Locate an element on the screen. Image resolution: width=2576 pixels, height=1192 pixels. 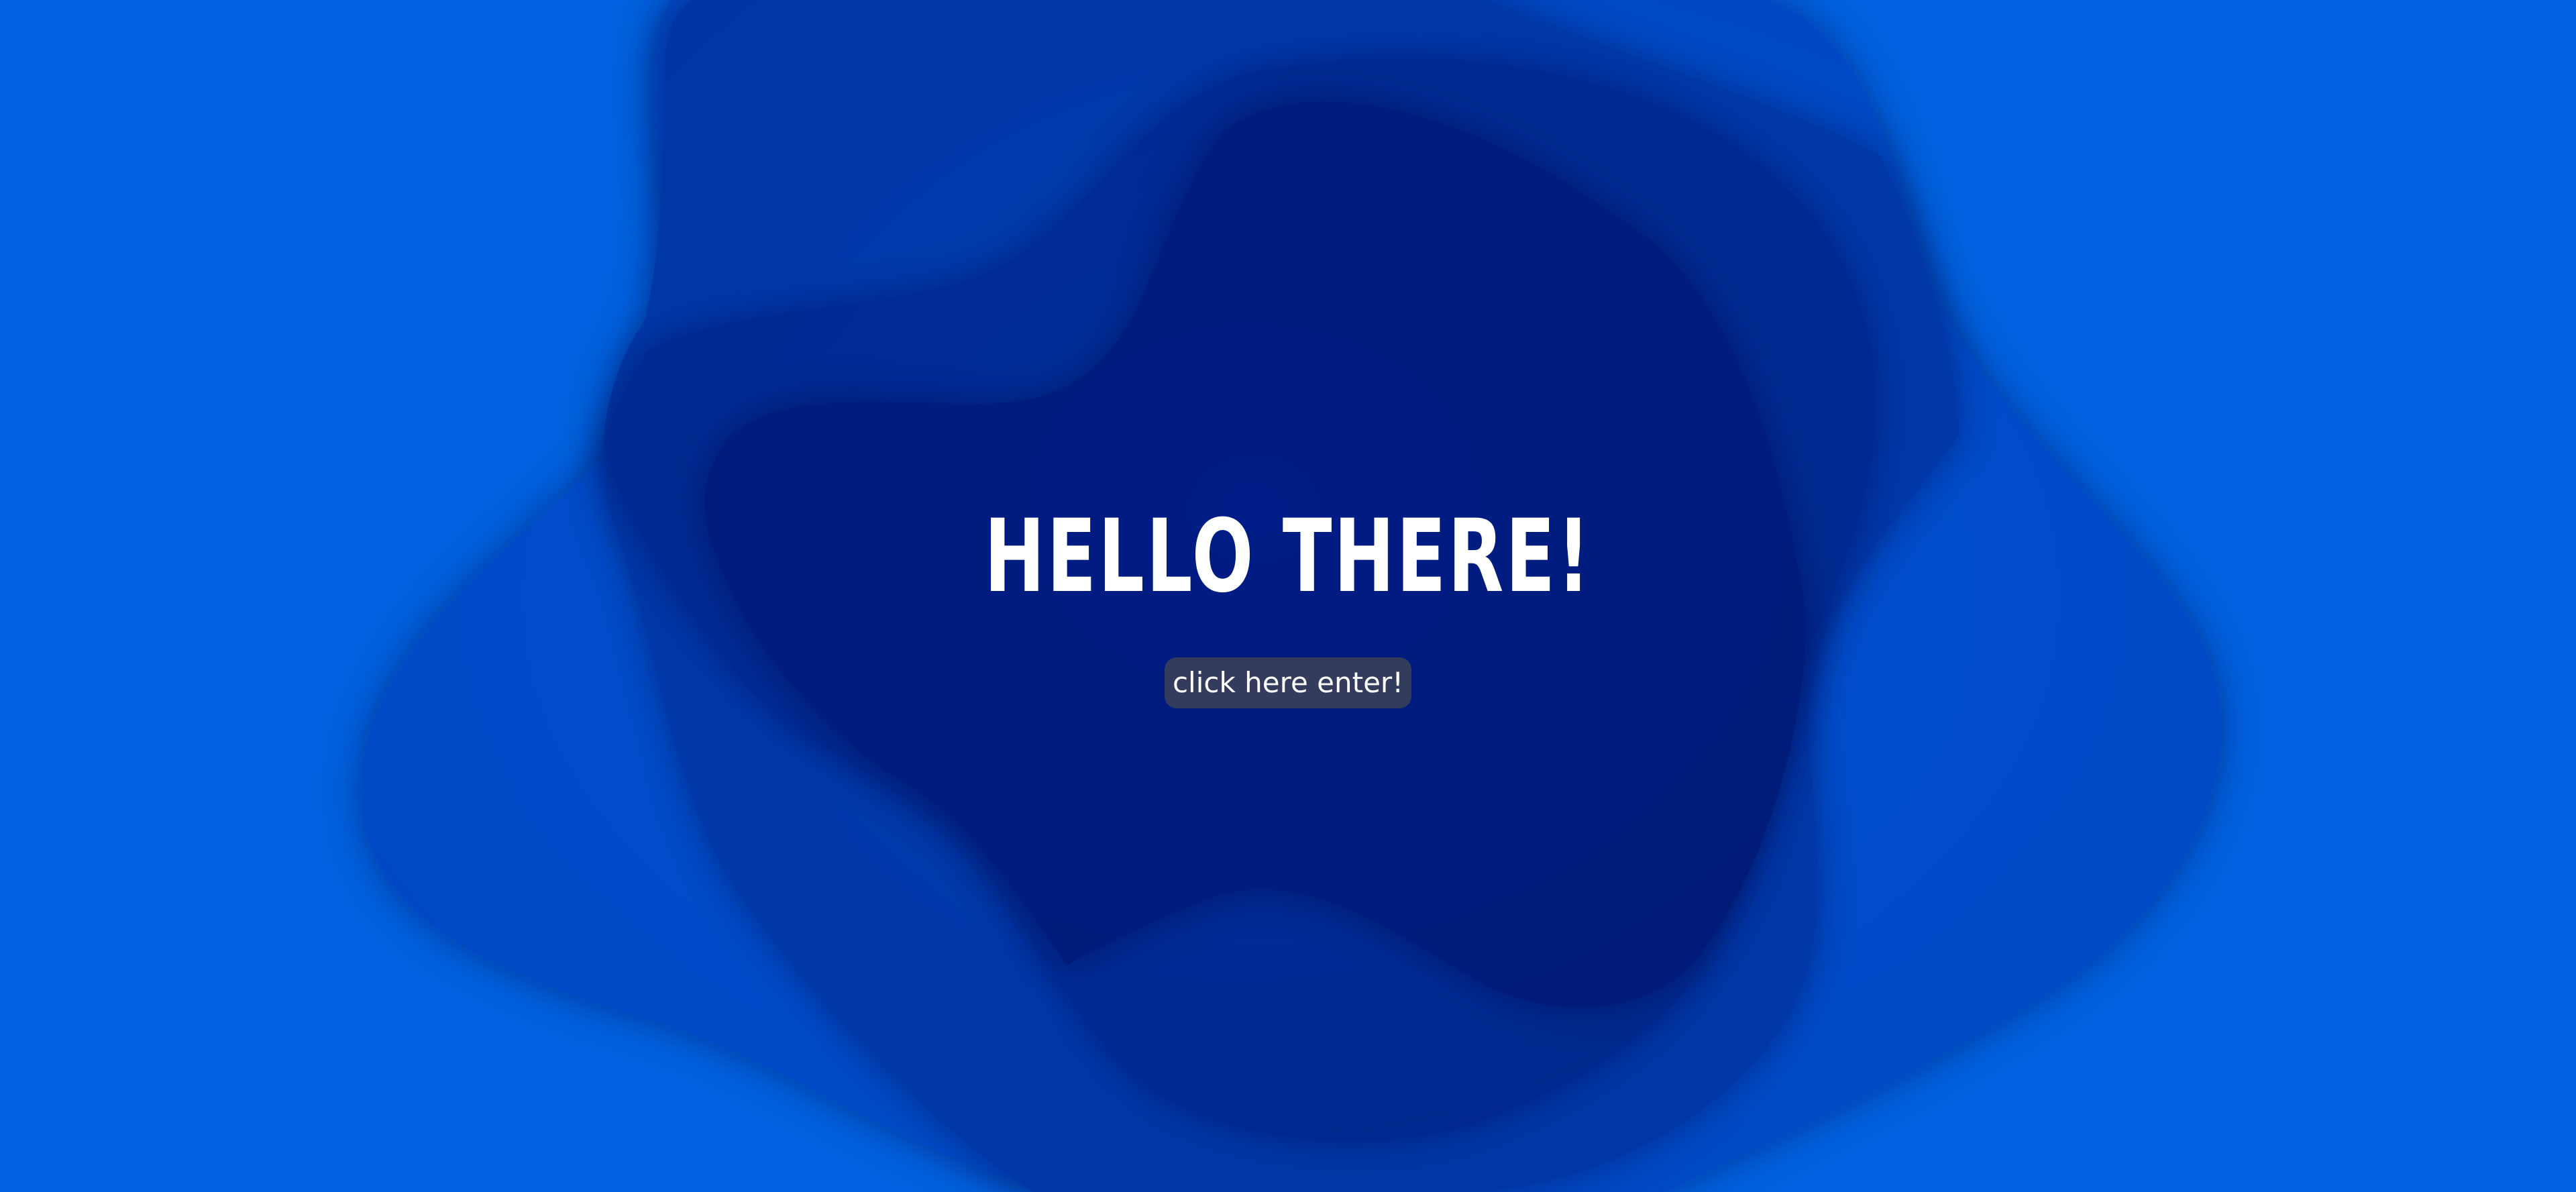
enter-button: click here enter! is located at coordinates (1288, 682).